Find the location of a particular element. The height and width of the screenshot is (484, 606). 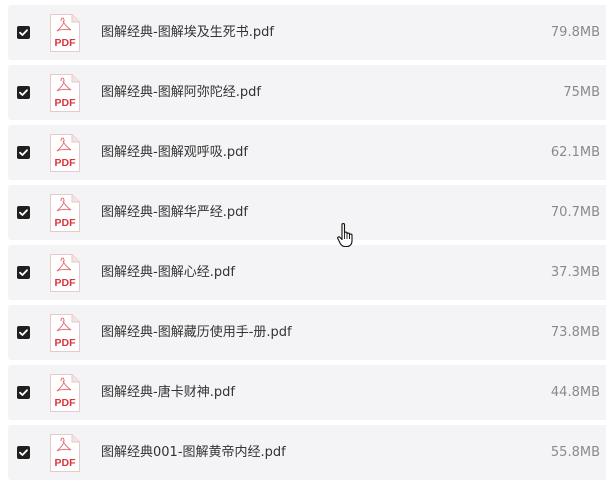

file-row: PDF 图解经典-图解埃及生死书.pdf 79.8MB is located at coordinates (307, 32).